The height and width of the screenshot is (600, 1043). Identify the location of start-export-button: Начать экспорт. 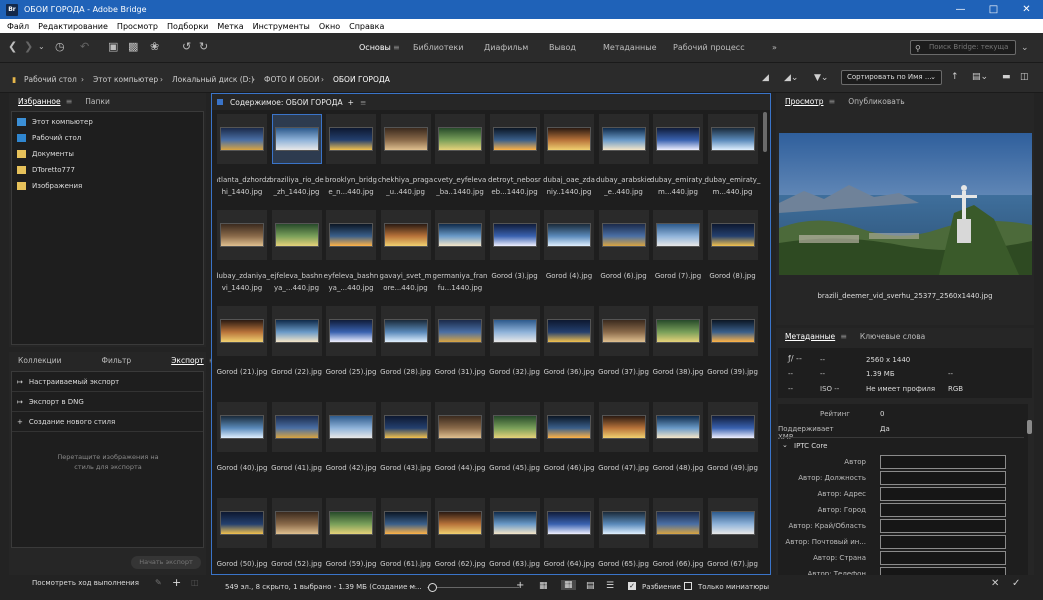
(166, 562).